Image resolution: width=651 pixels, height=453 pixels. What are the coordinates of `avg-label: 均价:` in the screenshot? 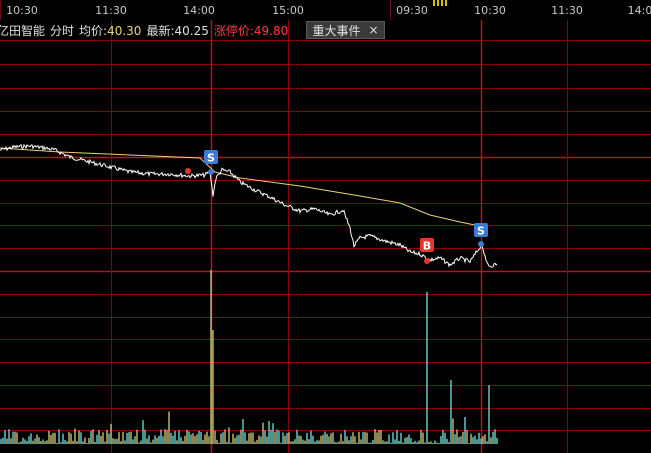 It's located at (93, 31).